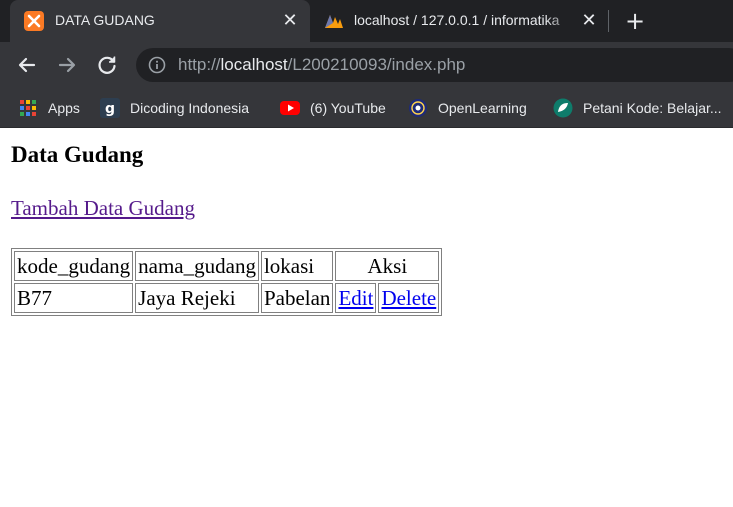 The height and width of the screenshot is (507, 733). What do you see at coordinates (563, 108) in the screenshot?
I see `petanikode-icon` at bounding box center [563, 108].